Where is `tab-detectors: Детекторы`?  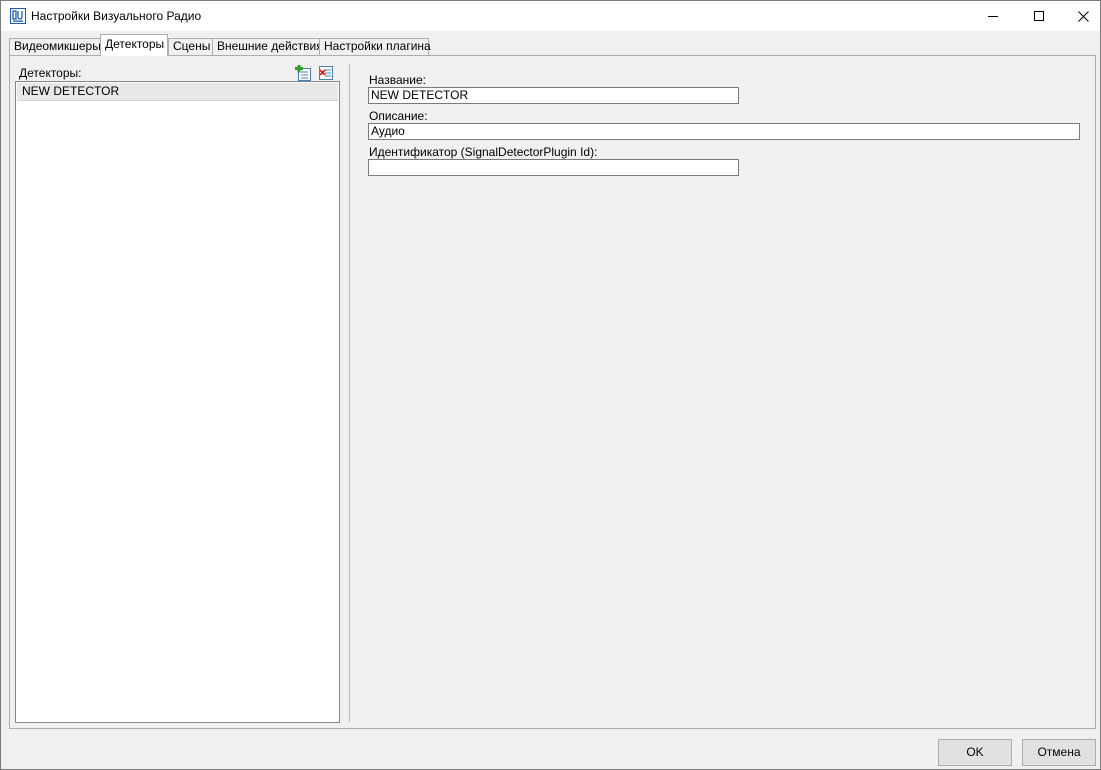 tab-detectors: Детекторы is located at coordinates (134, 45).